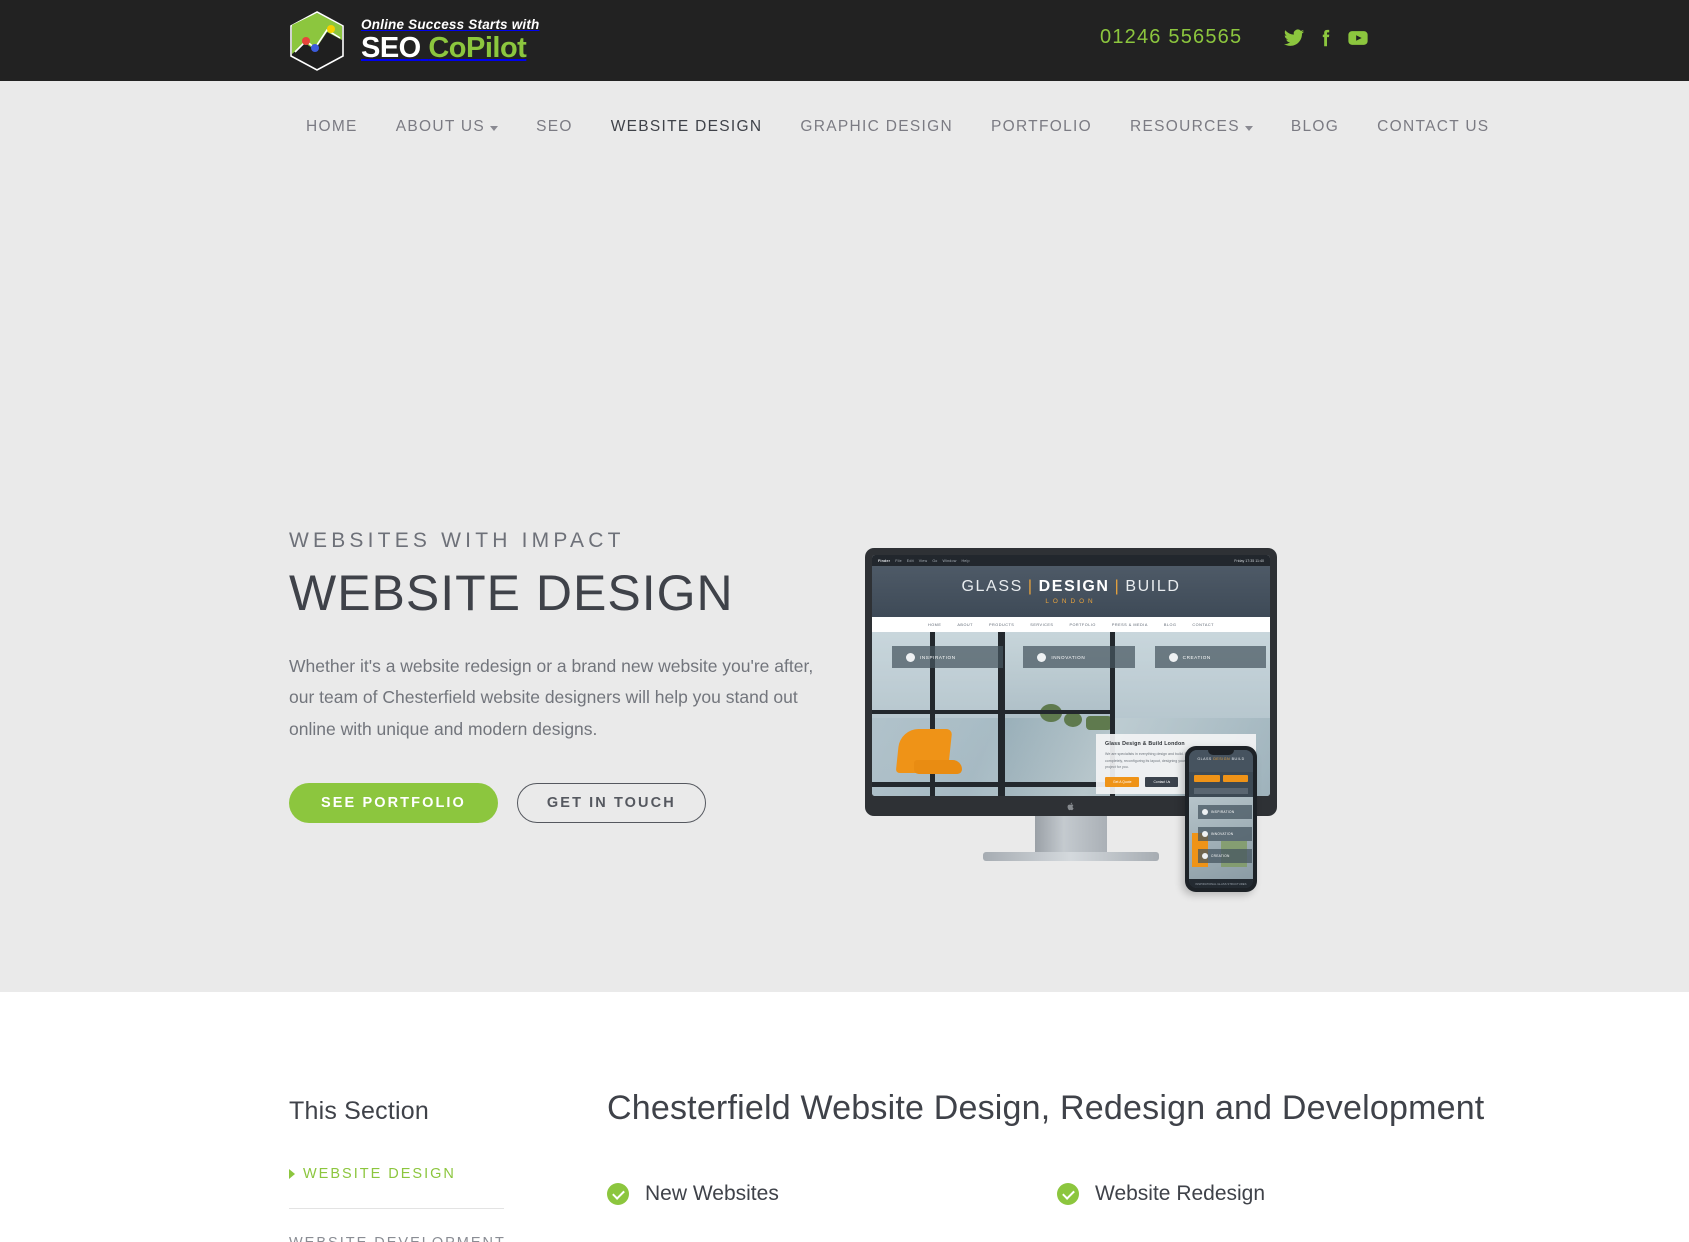 The width and height of the screenshot is (1689, 1242). I want to click on check-circle-icon, so click(1068, 1194).